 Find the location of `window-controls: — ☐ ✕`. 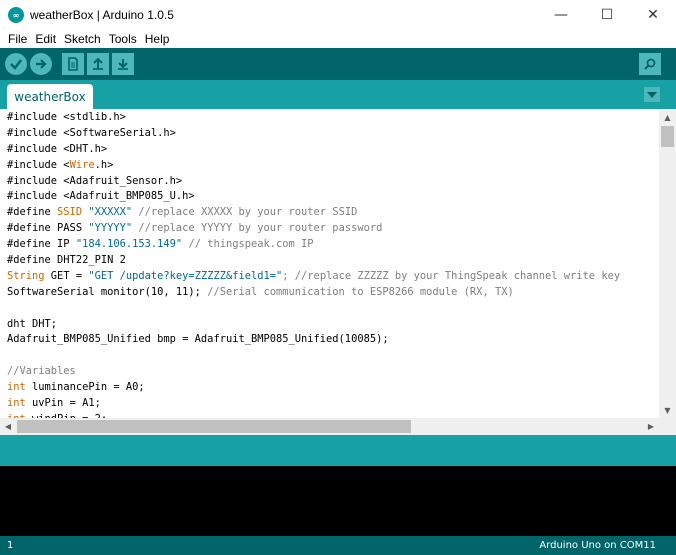

window-controls: — ☐ ✕ is located at coordinates (607, 15).